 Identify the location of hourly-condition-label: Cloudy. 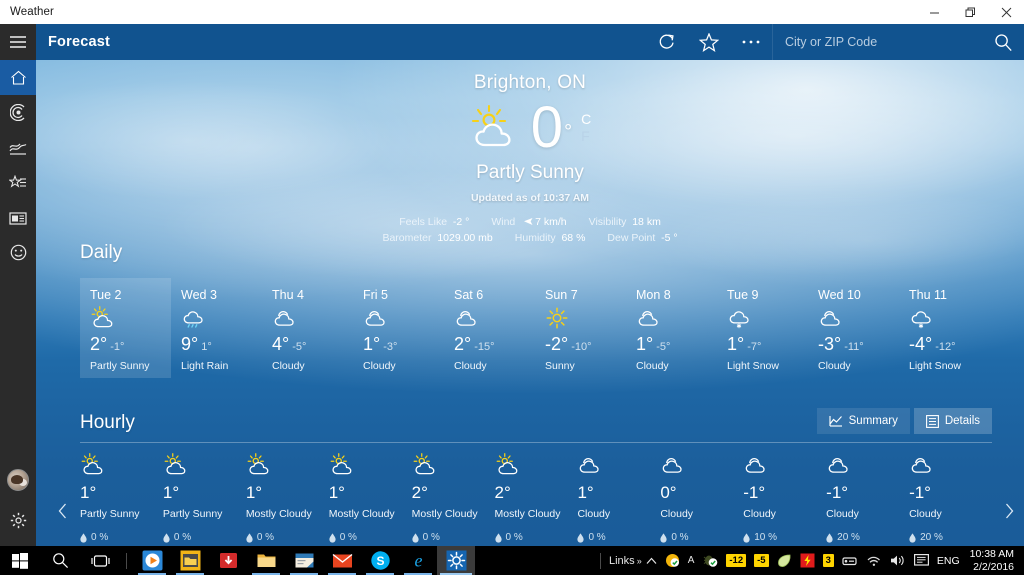
(594, 514).